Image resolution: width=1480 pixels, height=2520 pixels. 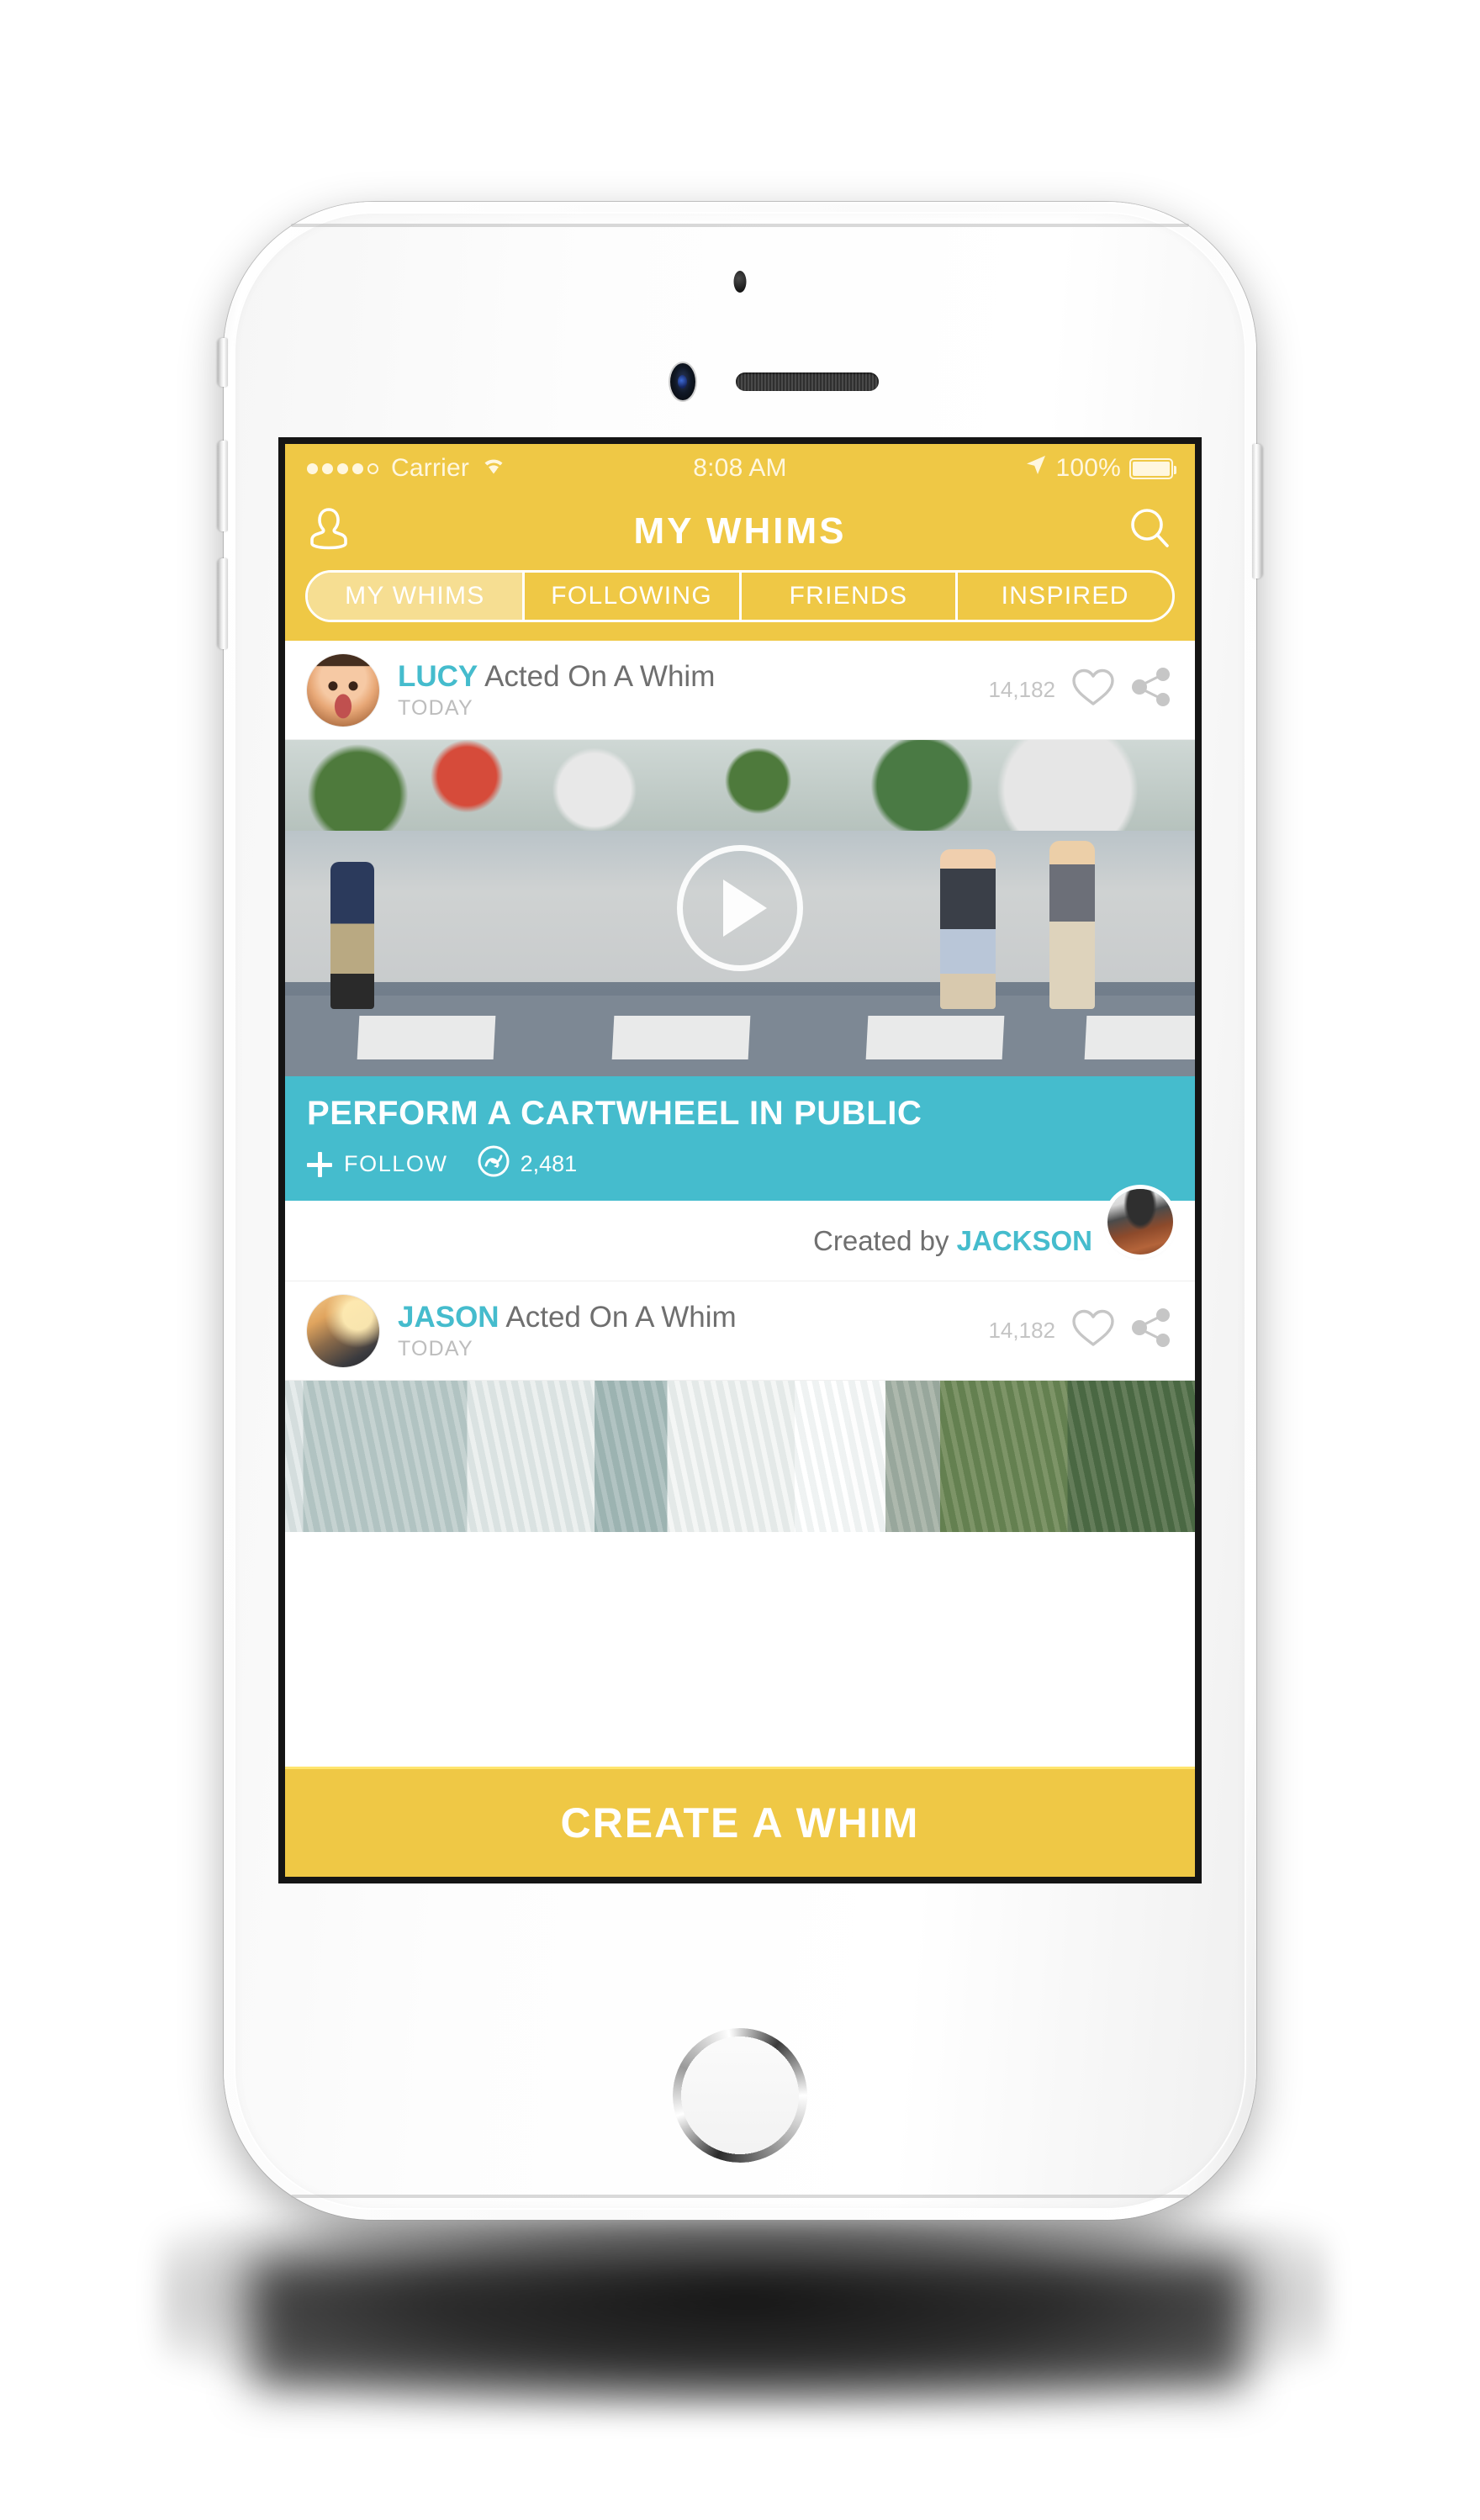 I want to click on volume-up-button, so click(x=223, y=486).